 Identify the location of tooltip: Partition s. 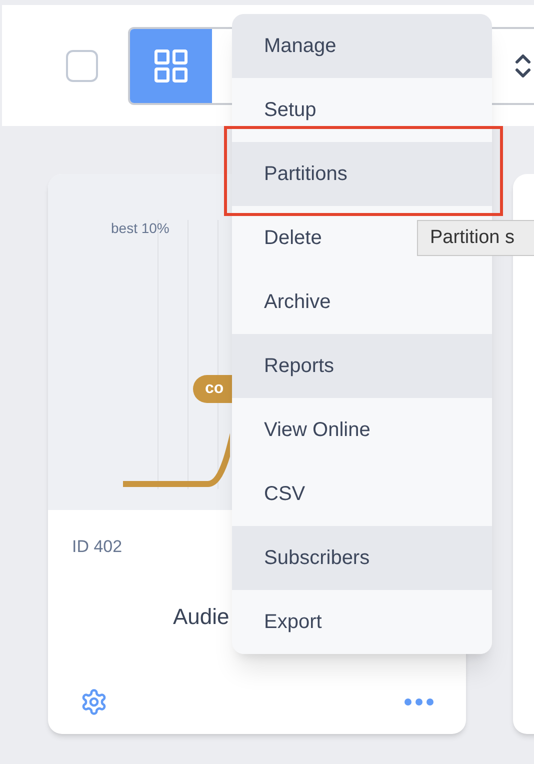
(475, 238).